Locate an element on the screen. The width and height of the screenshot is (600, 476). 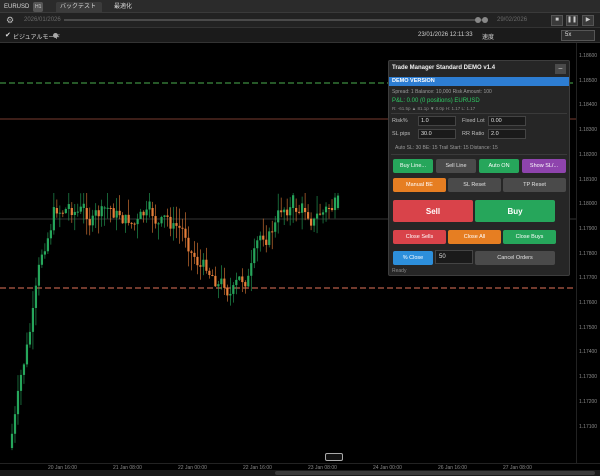
tab-backtest: バックテスト is located at coordinates (79, 11).